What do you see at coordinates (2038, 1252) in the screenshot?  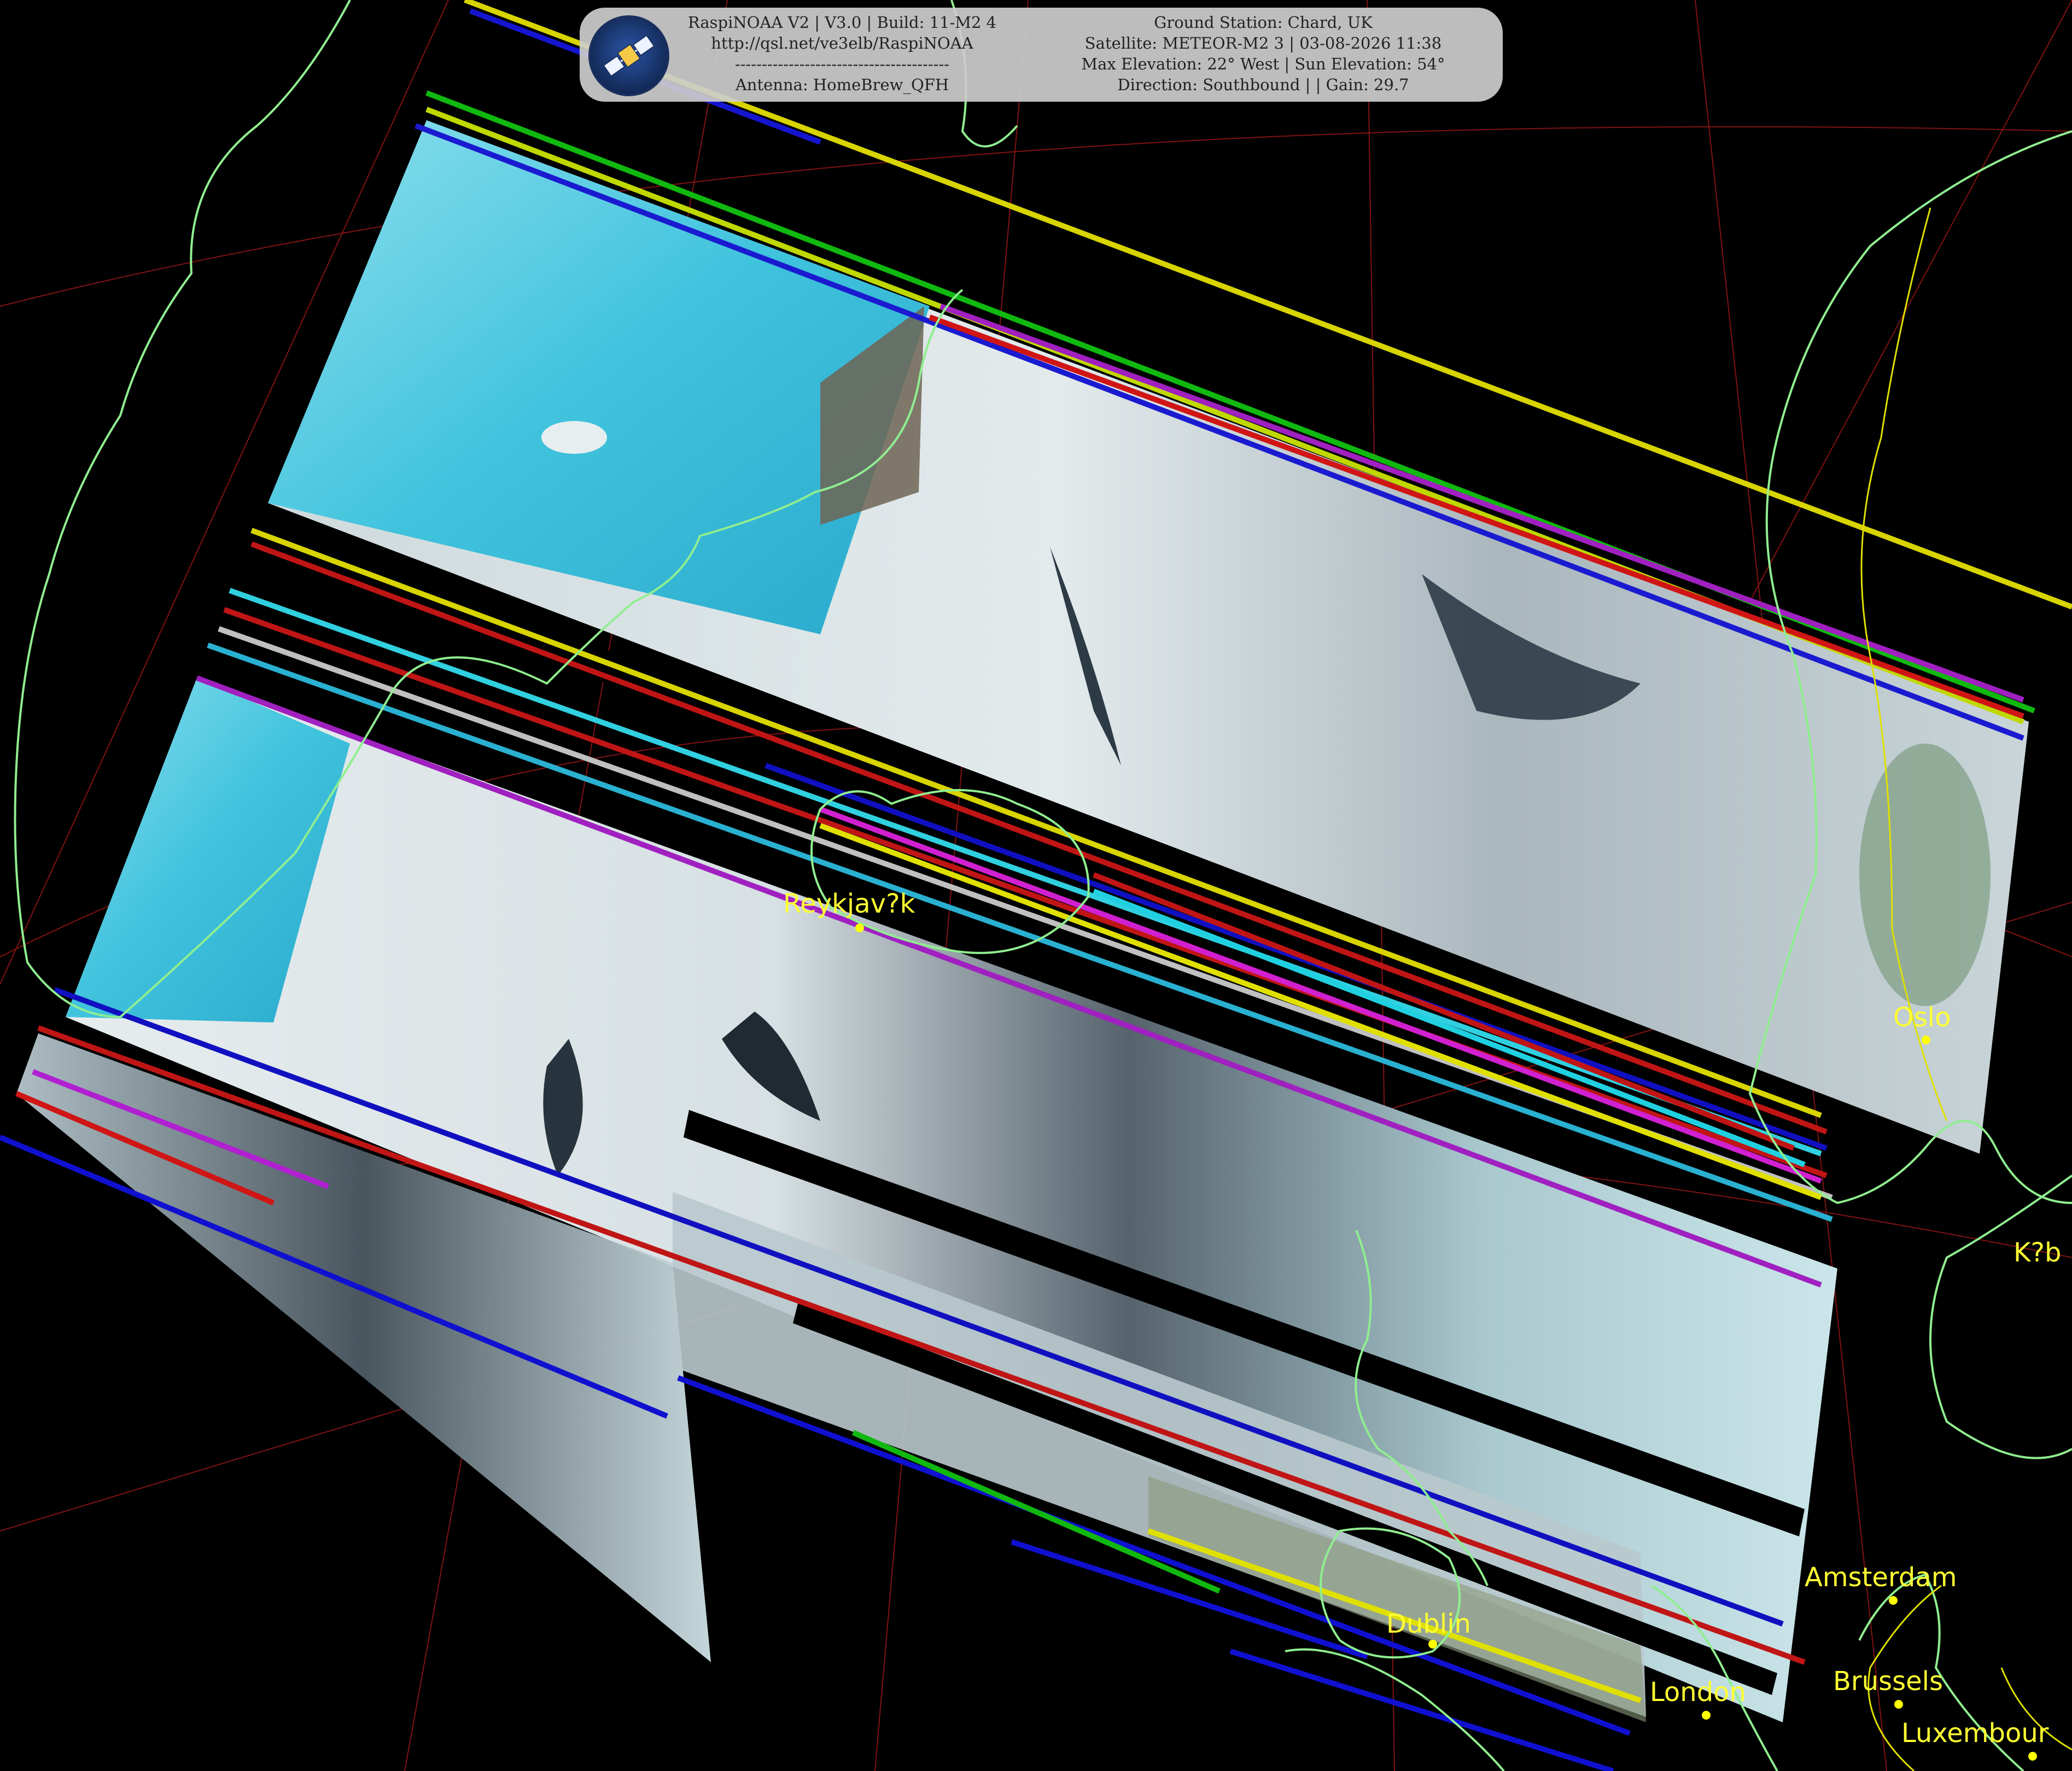 I see `city-label-kobenhavn: K?b` at bounding box center [2038, 1252].